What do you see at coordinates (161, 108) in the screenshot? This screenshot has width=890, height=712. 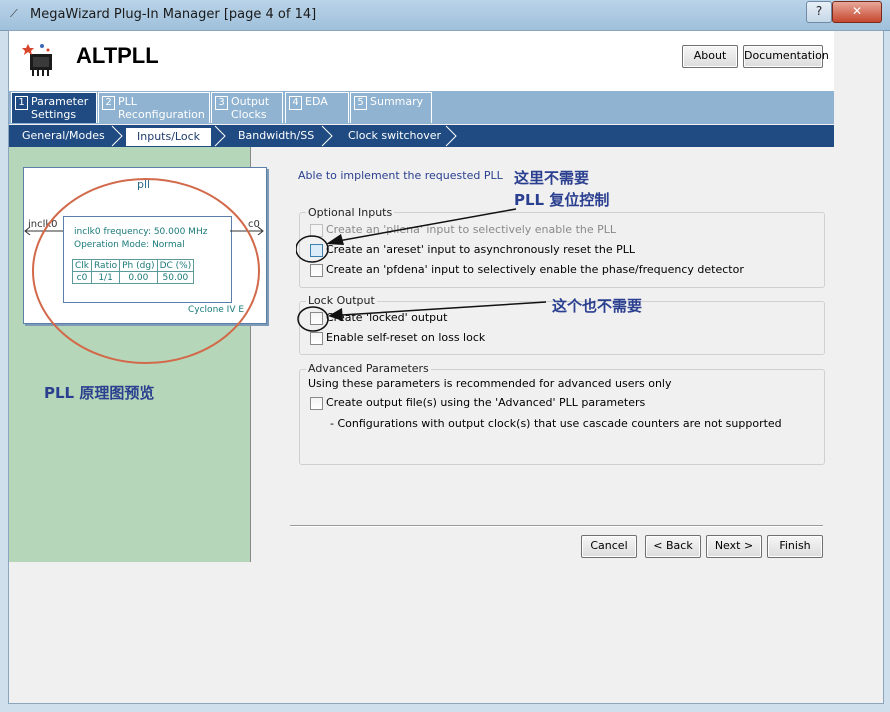 I see `step-label: PLL Reconfiguration` at bounding box center [161, 108].